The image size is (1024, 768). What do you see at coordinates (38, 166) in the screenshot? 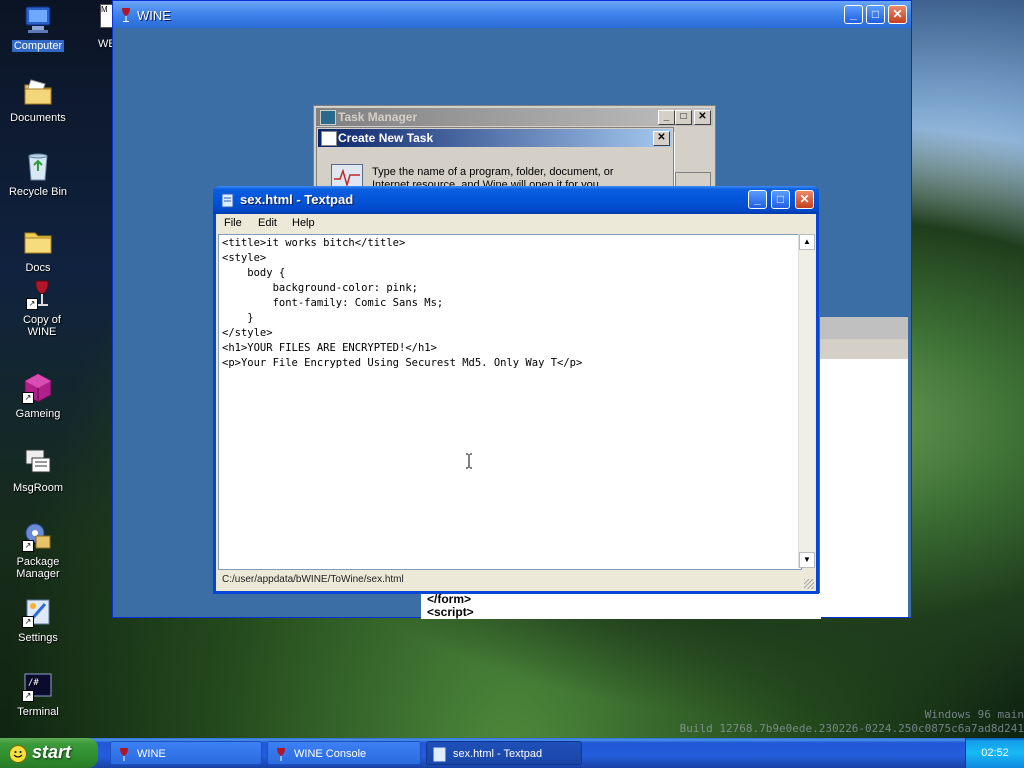
I see `recycle-bin-icon` at bounding box center [38, 166].